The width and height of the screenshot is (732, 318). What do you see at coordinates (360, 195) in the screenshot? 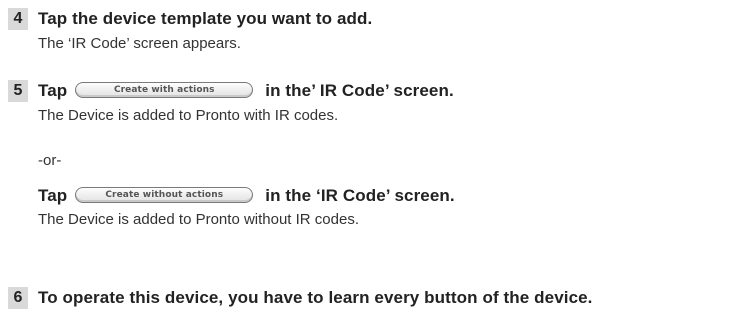
I see `instruction-suffix: in the ‘IR Code’ screen.` at bounding box center [360, 195].